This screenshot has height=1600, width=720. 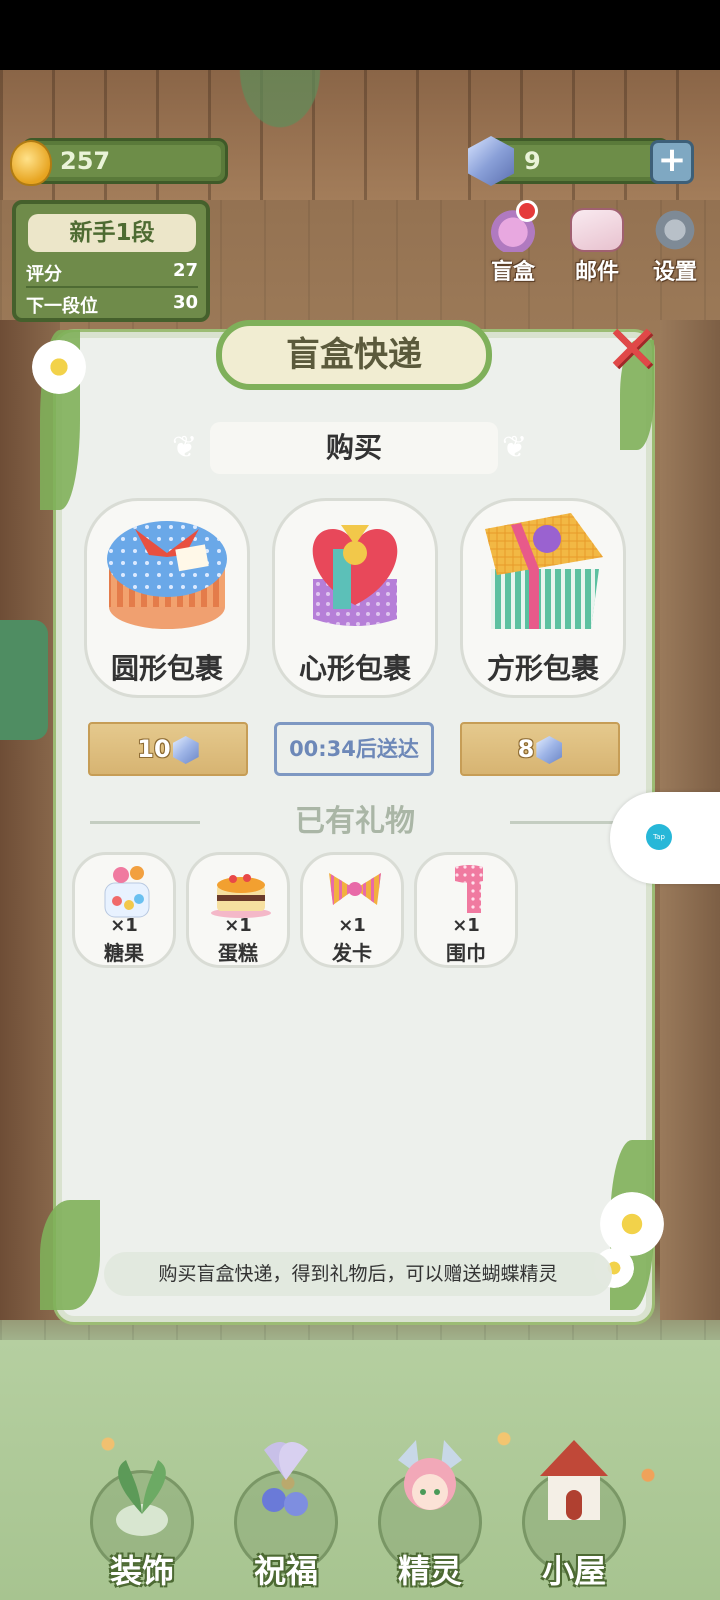 What do you see at coordinates (466, 953) in the screenshot?
I see `gift-name: 围巾` at bounding box center [466, 953].